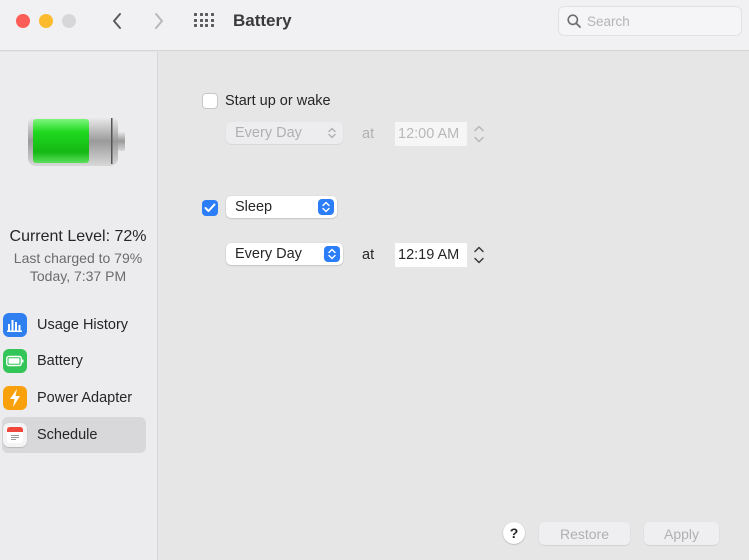  What do you see at coordinates (254, 207) in the screenshot?
I see `sleep-action-value: Sleep` at bounding box center [254, 207].